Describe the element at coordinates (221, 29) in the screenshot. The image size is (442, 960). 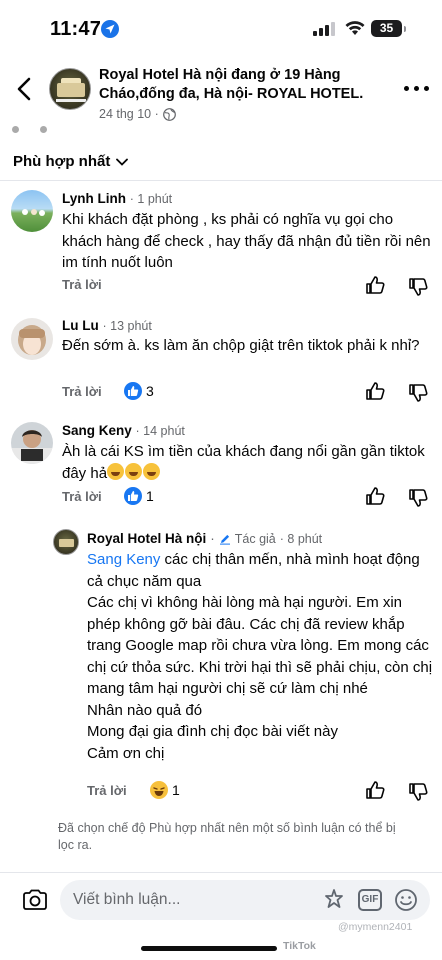
I see `status-bar: 11:47 35` at that location.